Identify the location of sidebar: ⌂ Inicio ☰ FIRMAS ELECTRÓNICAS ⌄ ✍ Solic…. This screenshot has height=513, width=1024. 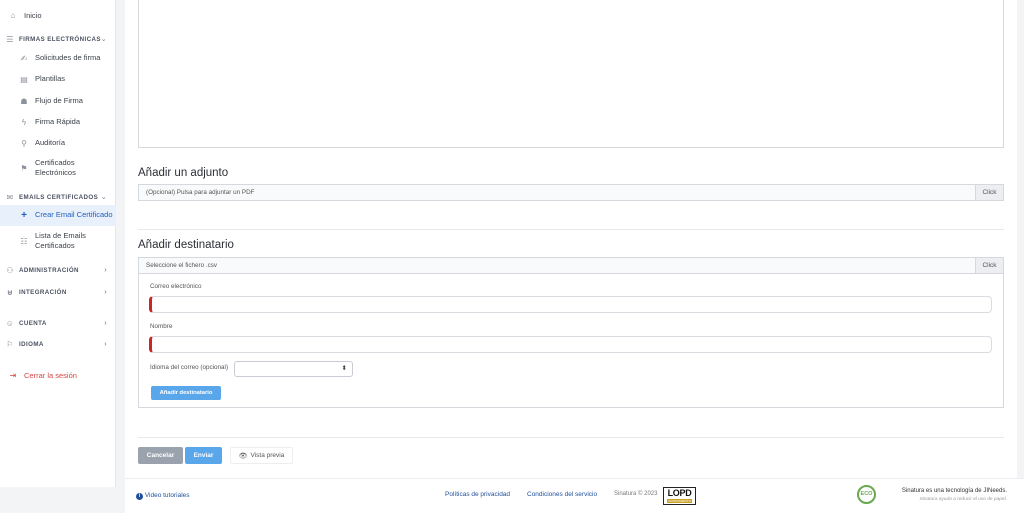
(58, 243).